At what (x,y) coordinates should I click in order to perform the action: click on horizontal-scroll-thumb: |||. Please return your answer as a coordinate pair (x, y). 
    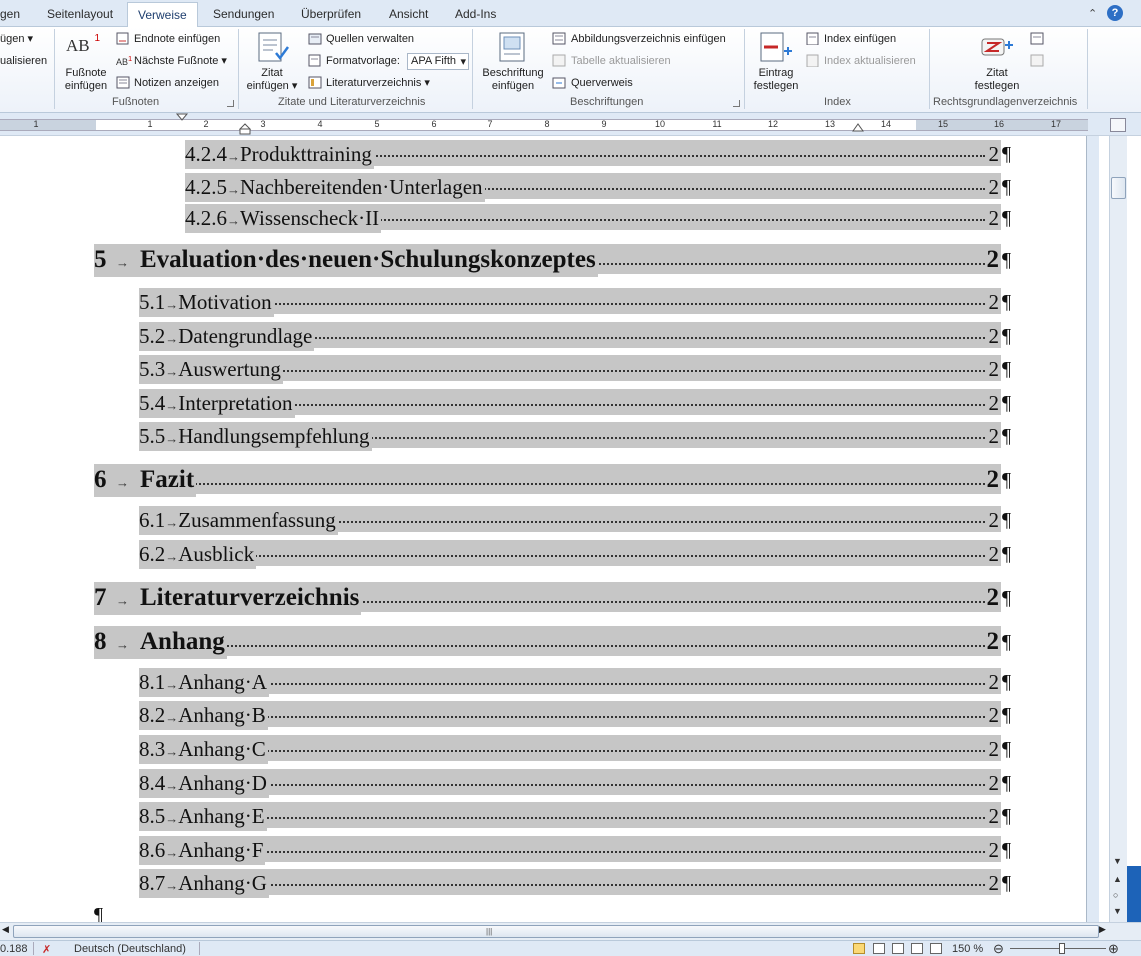
    Looking at the image, I should click on (556, 931).